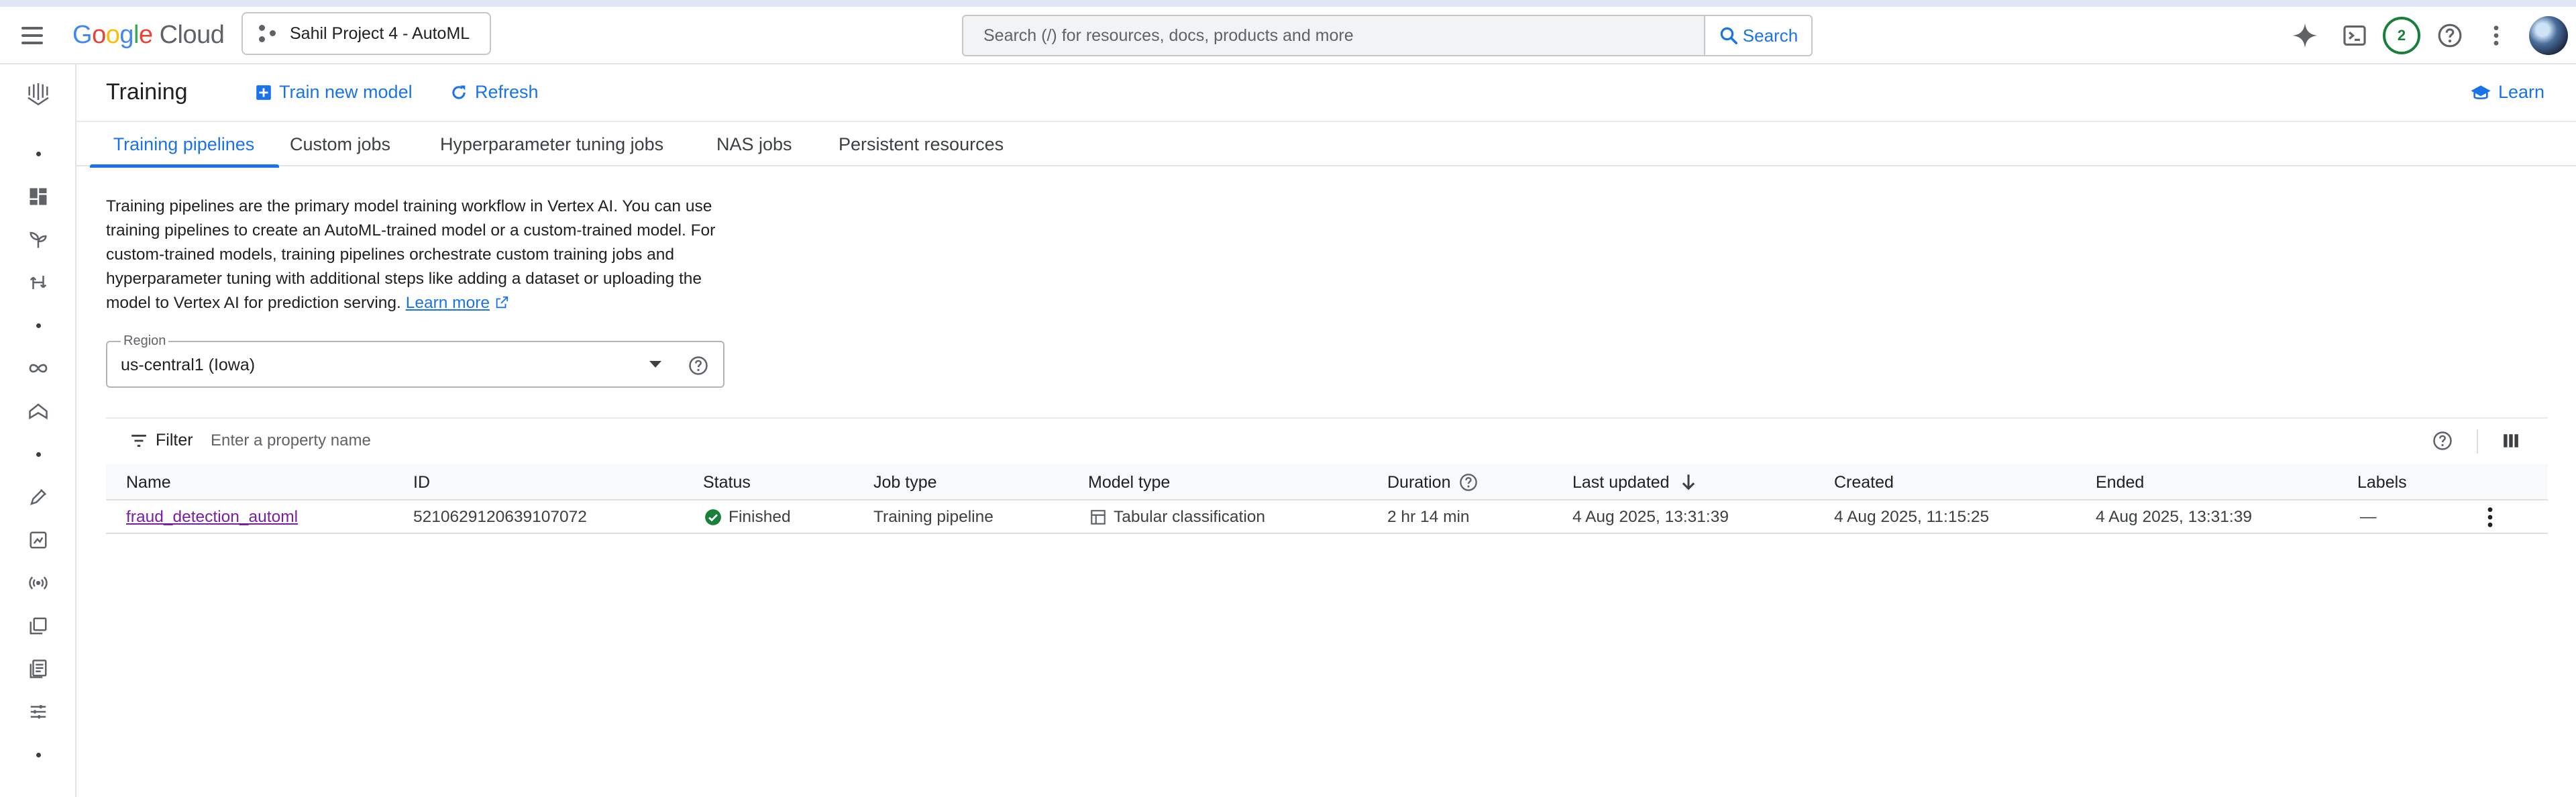 The width and height of the screenshot is (2576, 797). What do you see at coordinates (148, 35) in the screenshot?
I see `google-cloud-logo: Google Cloud` at bounding box center [148, 35].